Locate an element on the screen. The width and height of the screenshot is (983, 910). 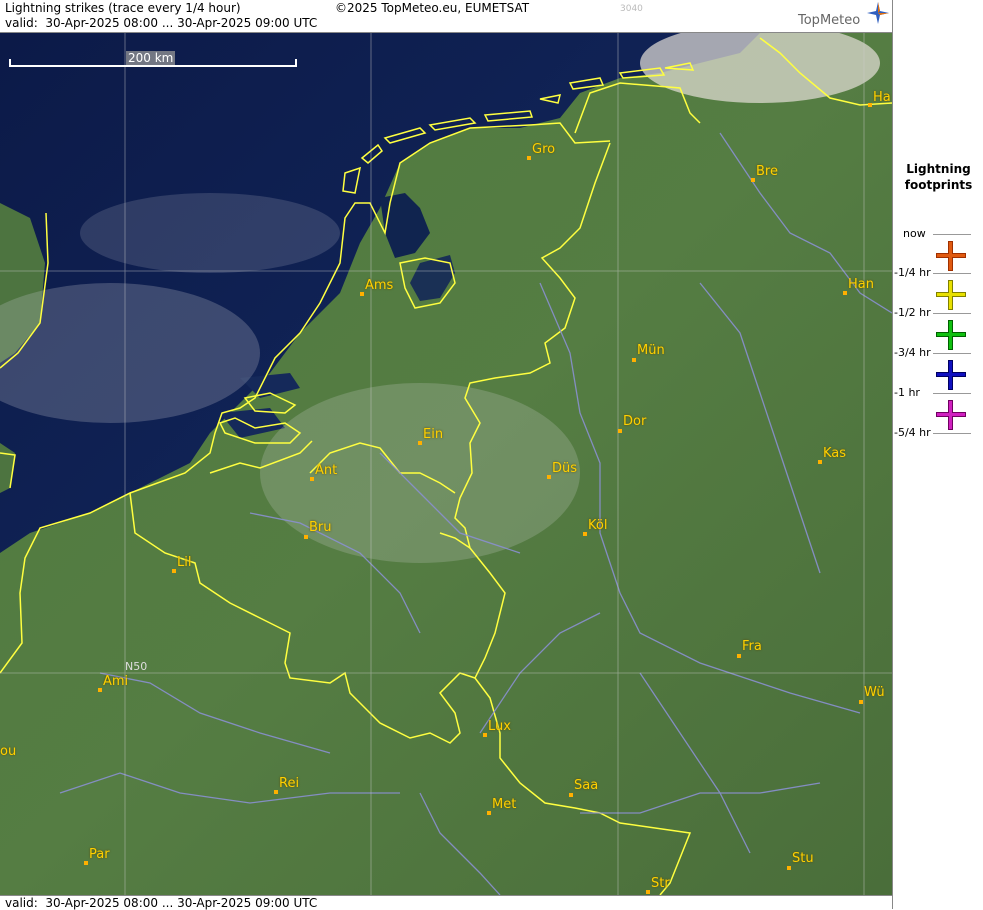
legend-label-three-quarter: -3/4 hr is located at coordinates (912, 352).